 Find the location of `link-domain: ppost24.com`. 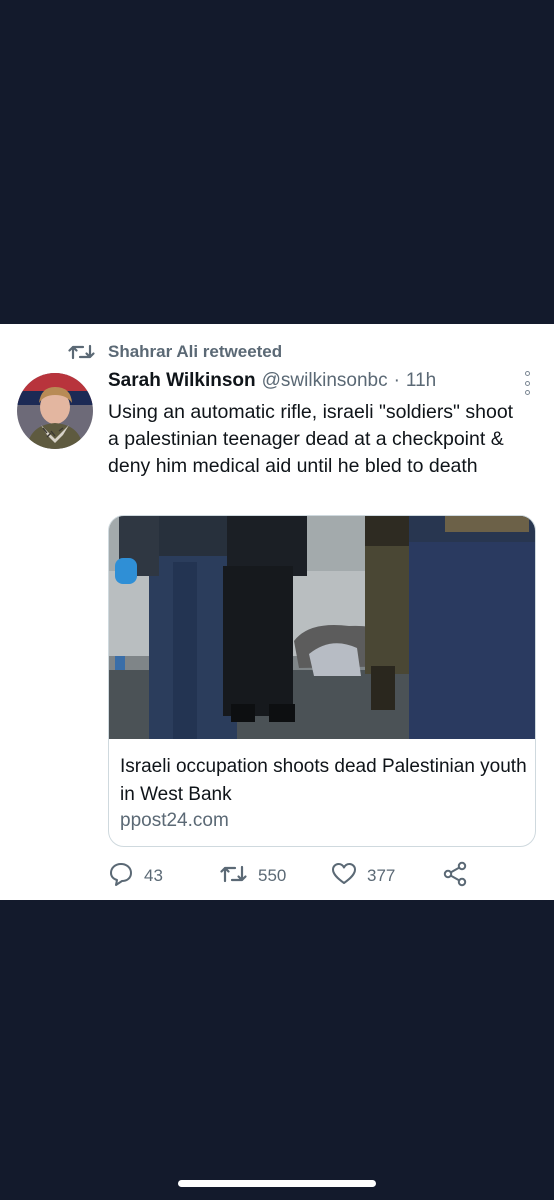

link-domain: ppost24.com is located at coordinates (174, 820).